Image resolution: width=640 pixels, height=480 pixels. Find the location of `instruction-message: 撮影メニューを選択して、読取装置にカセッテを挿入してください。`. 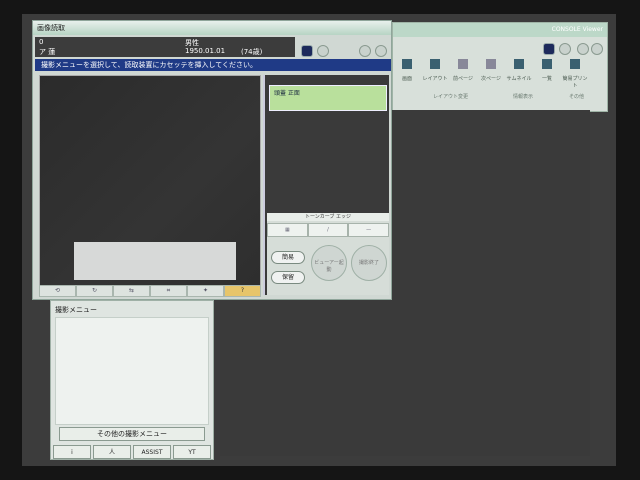

instruction-message: 撮影メニューを選択して、読取装置にカセッテを挿入してください。 is located at coordinates (213, 65).